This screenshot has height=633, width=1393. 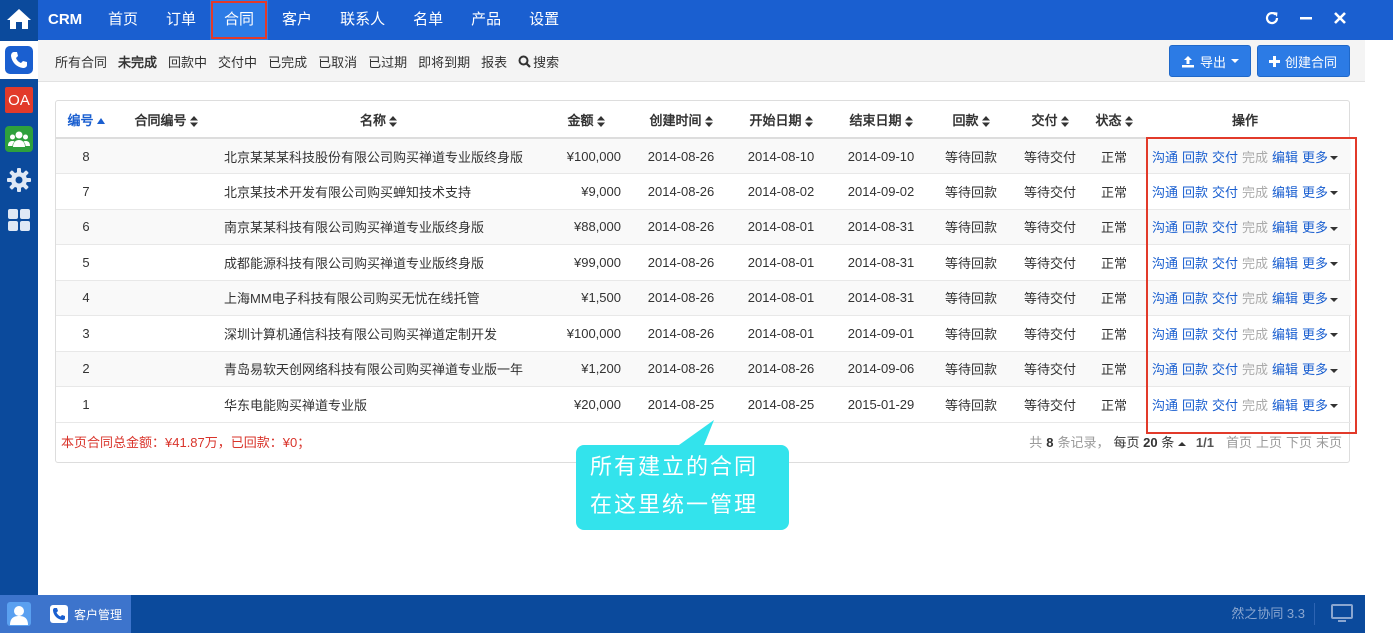 What do you see at coordinates (181, 20) in the screenshot?
I see `nav-item-orders: 订单` at bounding box center [181, 20].